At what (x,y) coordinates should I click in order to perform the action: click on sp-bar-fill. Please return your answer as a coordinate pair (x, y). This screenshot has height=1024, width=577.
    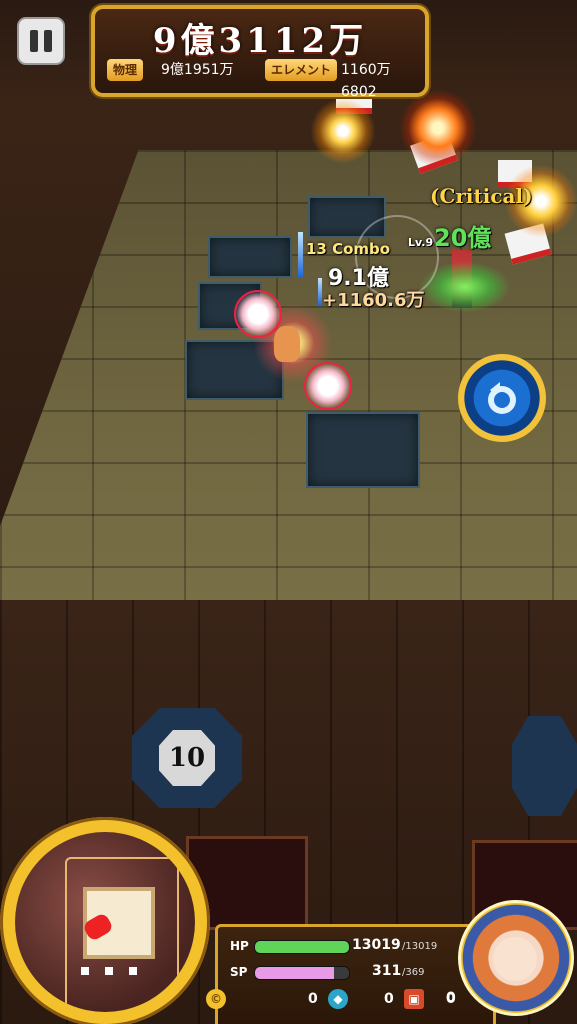
    Looking at the image, I should click on (294, 973).